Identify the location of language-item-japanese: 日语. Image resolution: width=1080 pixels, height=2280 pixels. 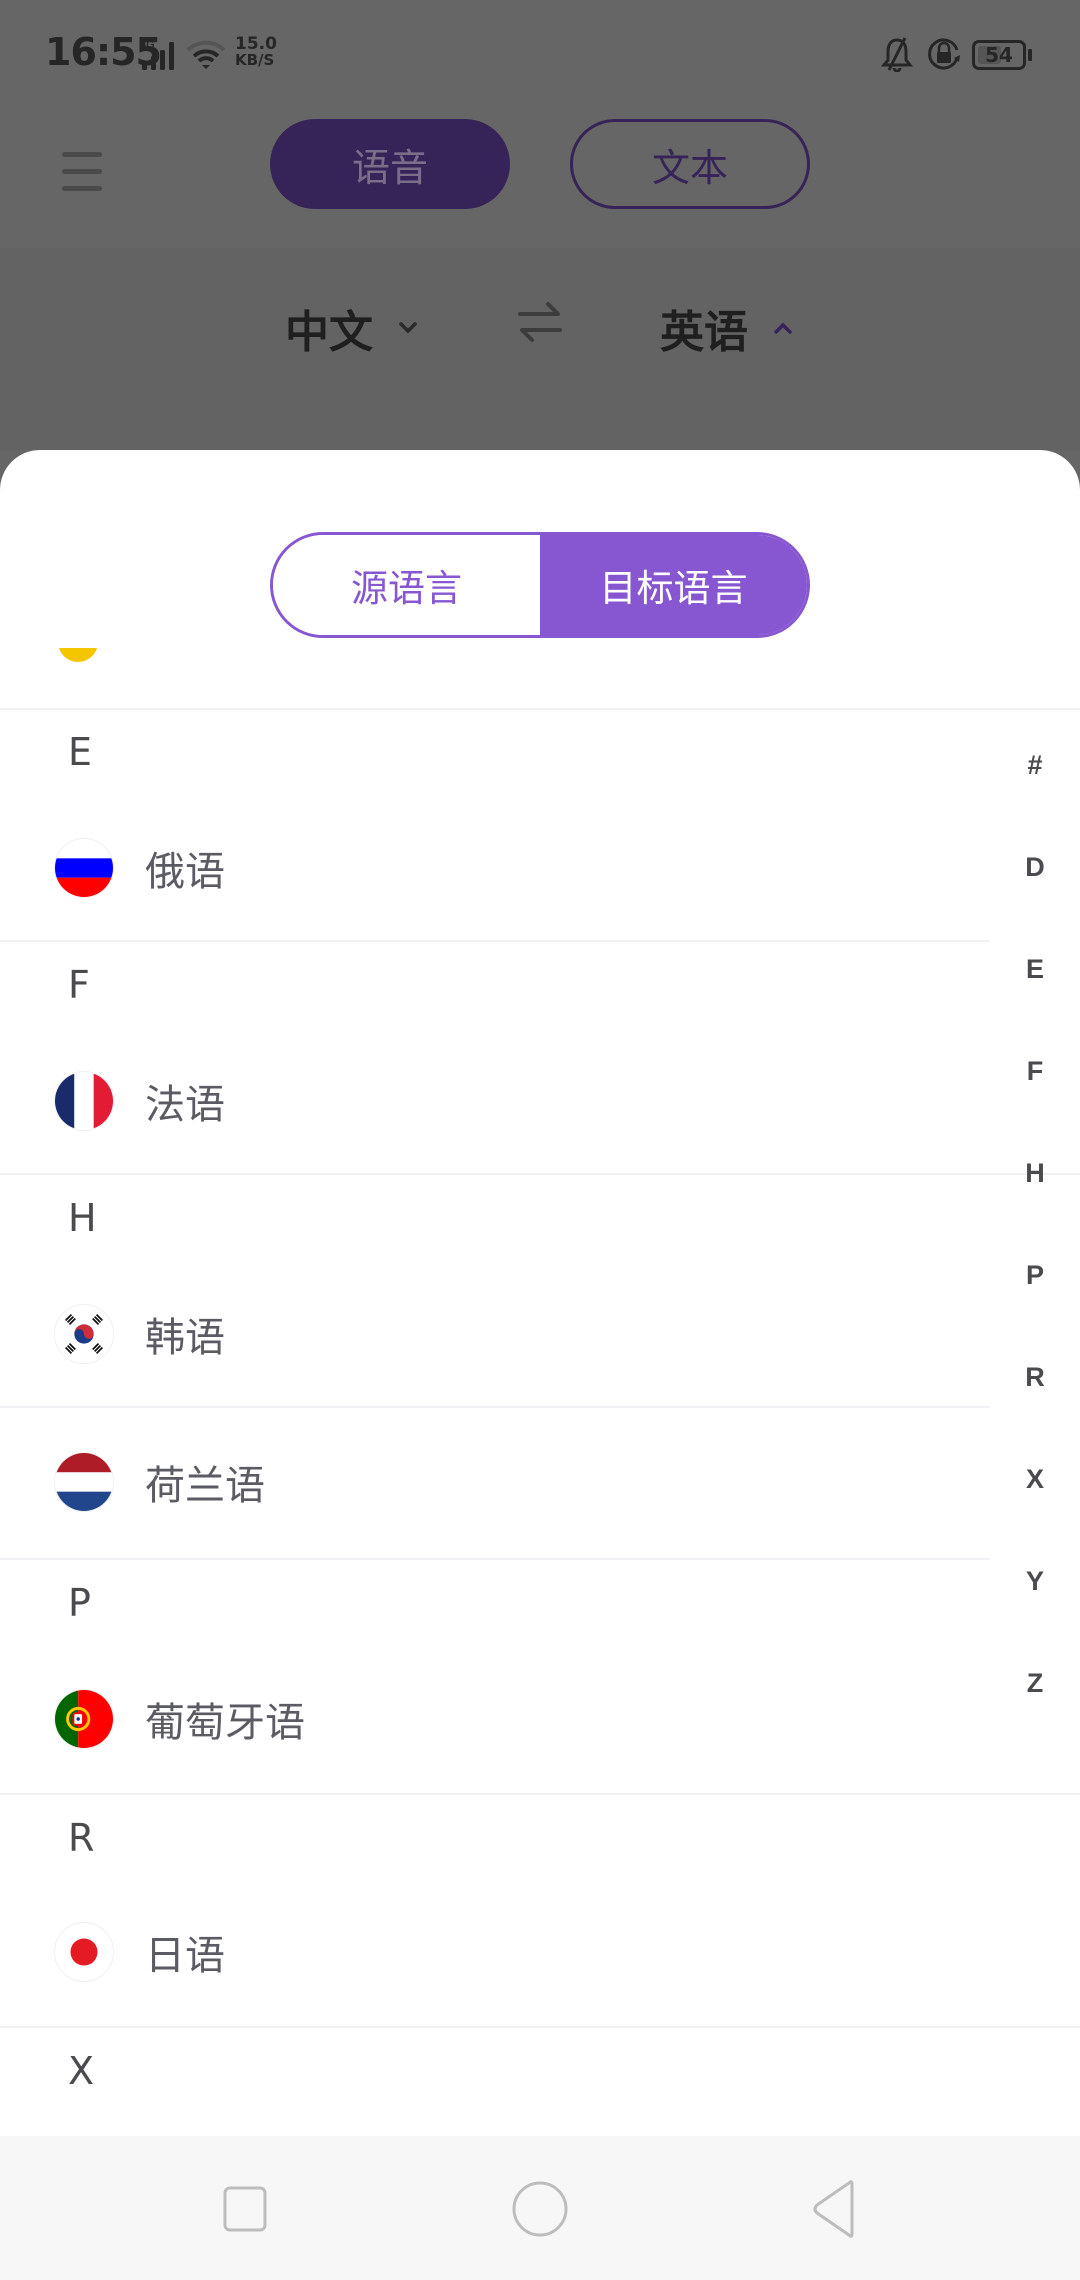
(495, 1952).